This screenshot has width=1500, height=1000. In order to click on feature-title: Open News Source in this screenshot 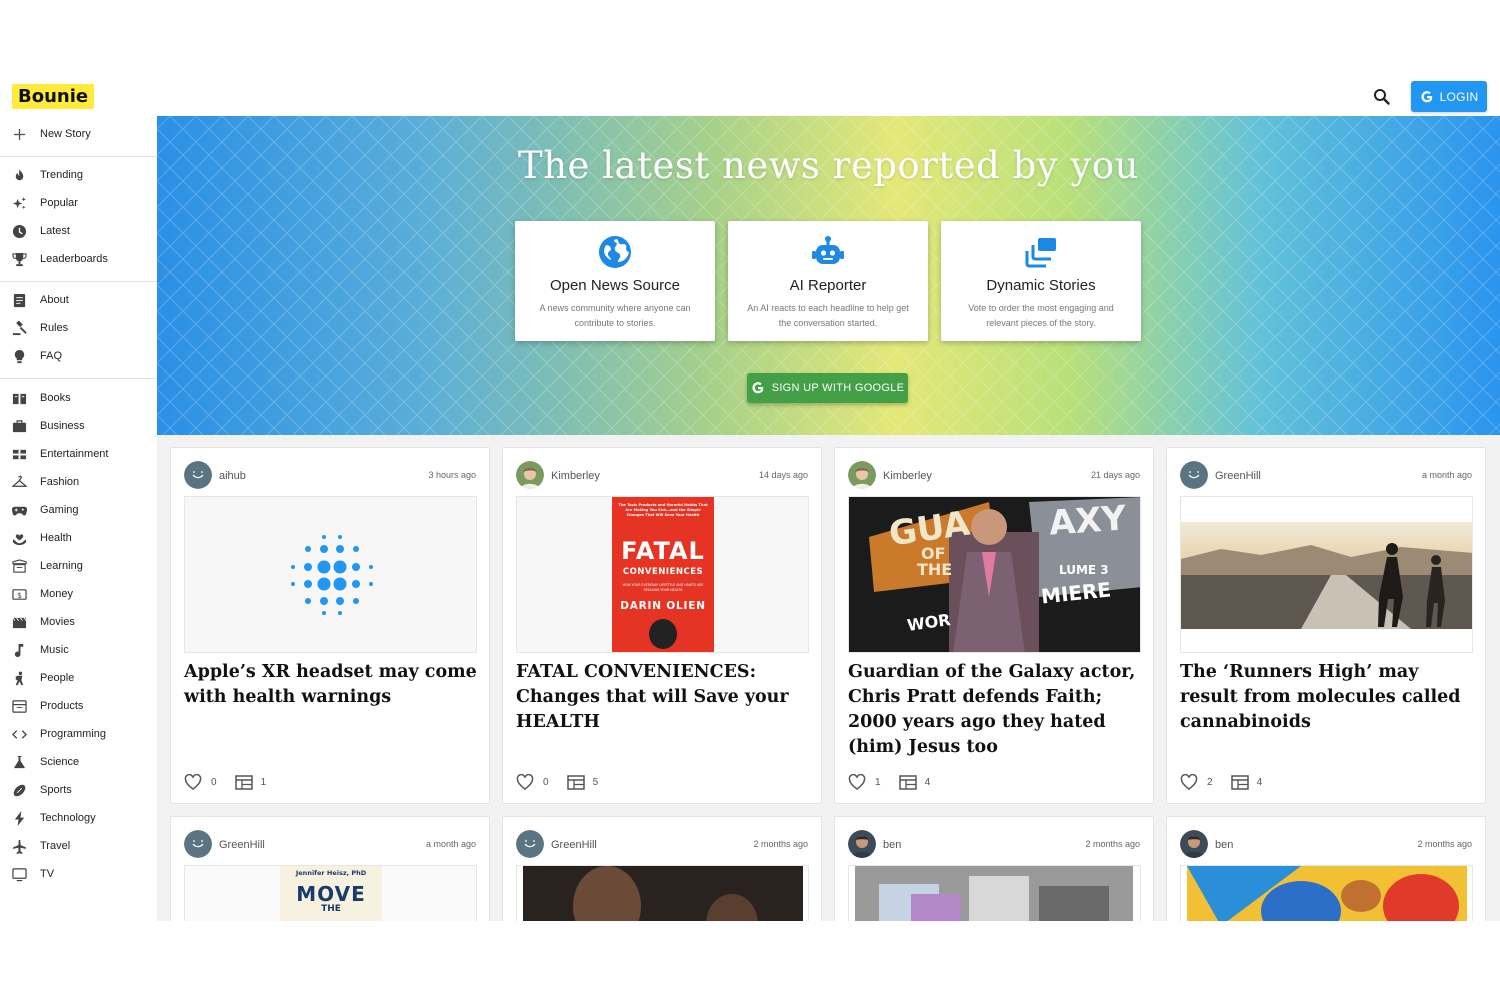, I will do `click(615, 285)`.